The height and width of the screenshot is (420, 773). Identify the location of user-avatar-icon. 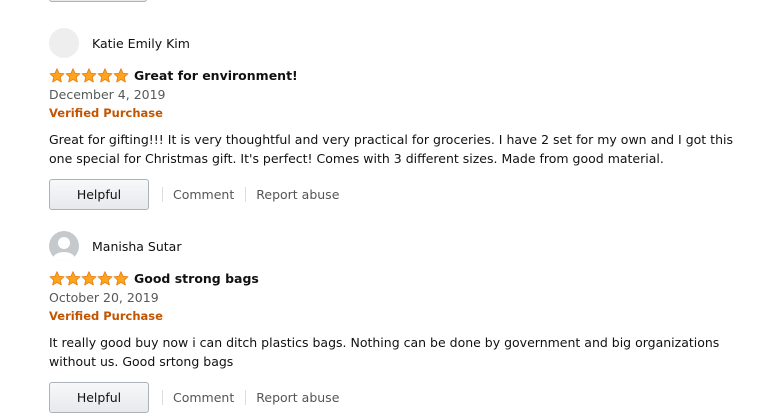
(64, 246).